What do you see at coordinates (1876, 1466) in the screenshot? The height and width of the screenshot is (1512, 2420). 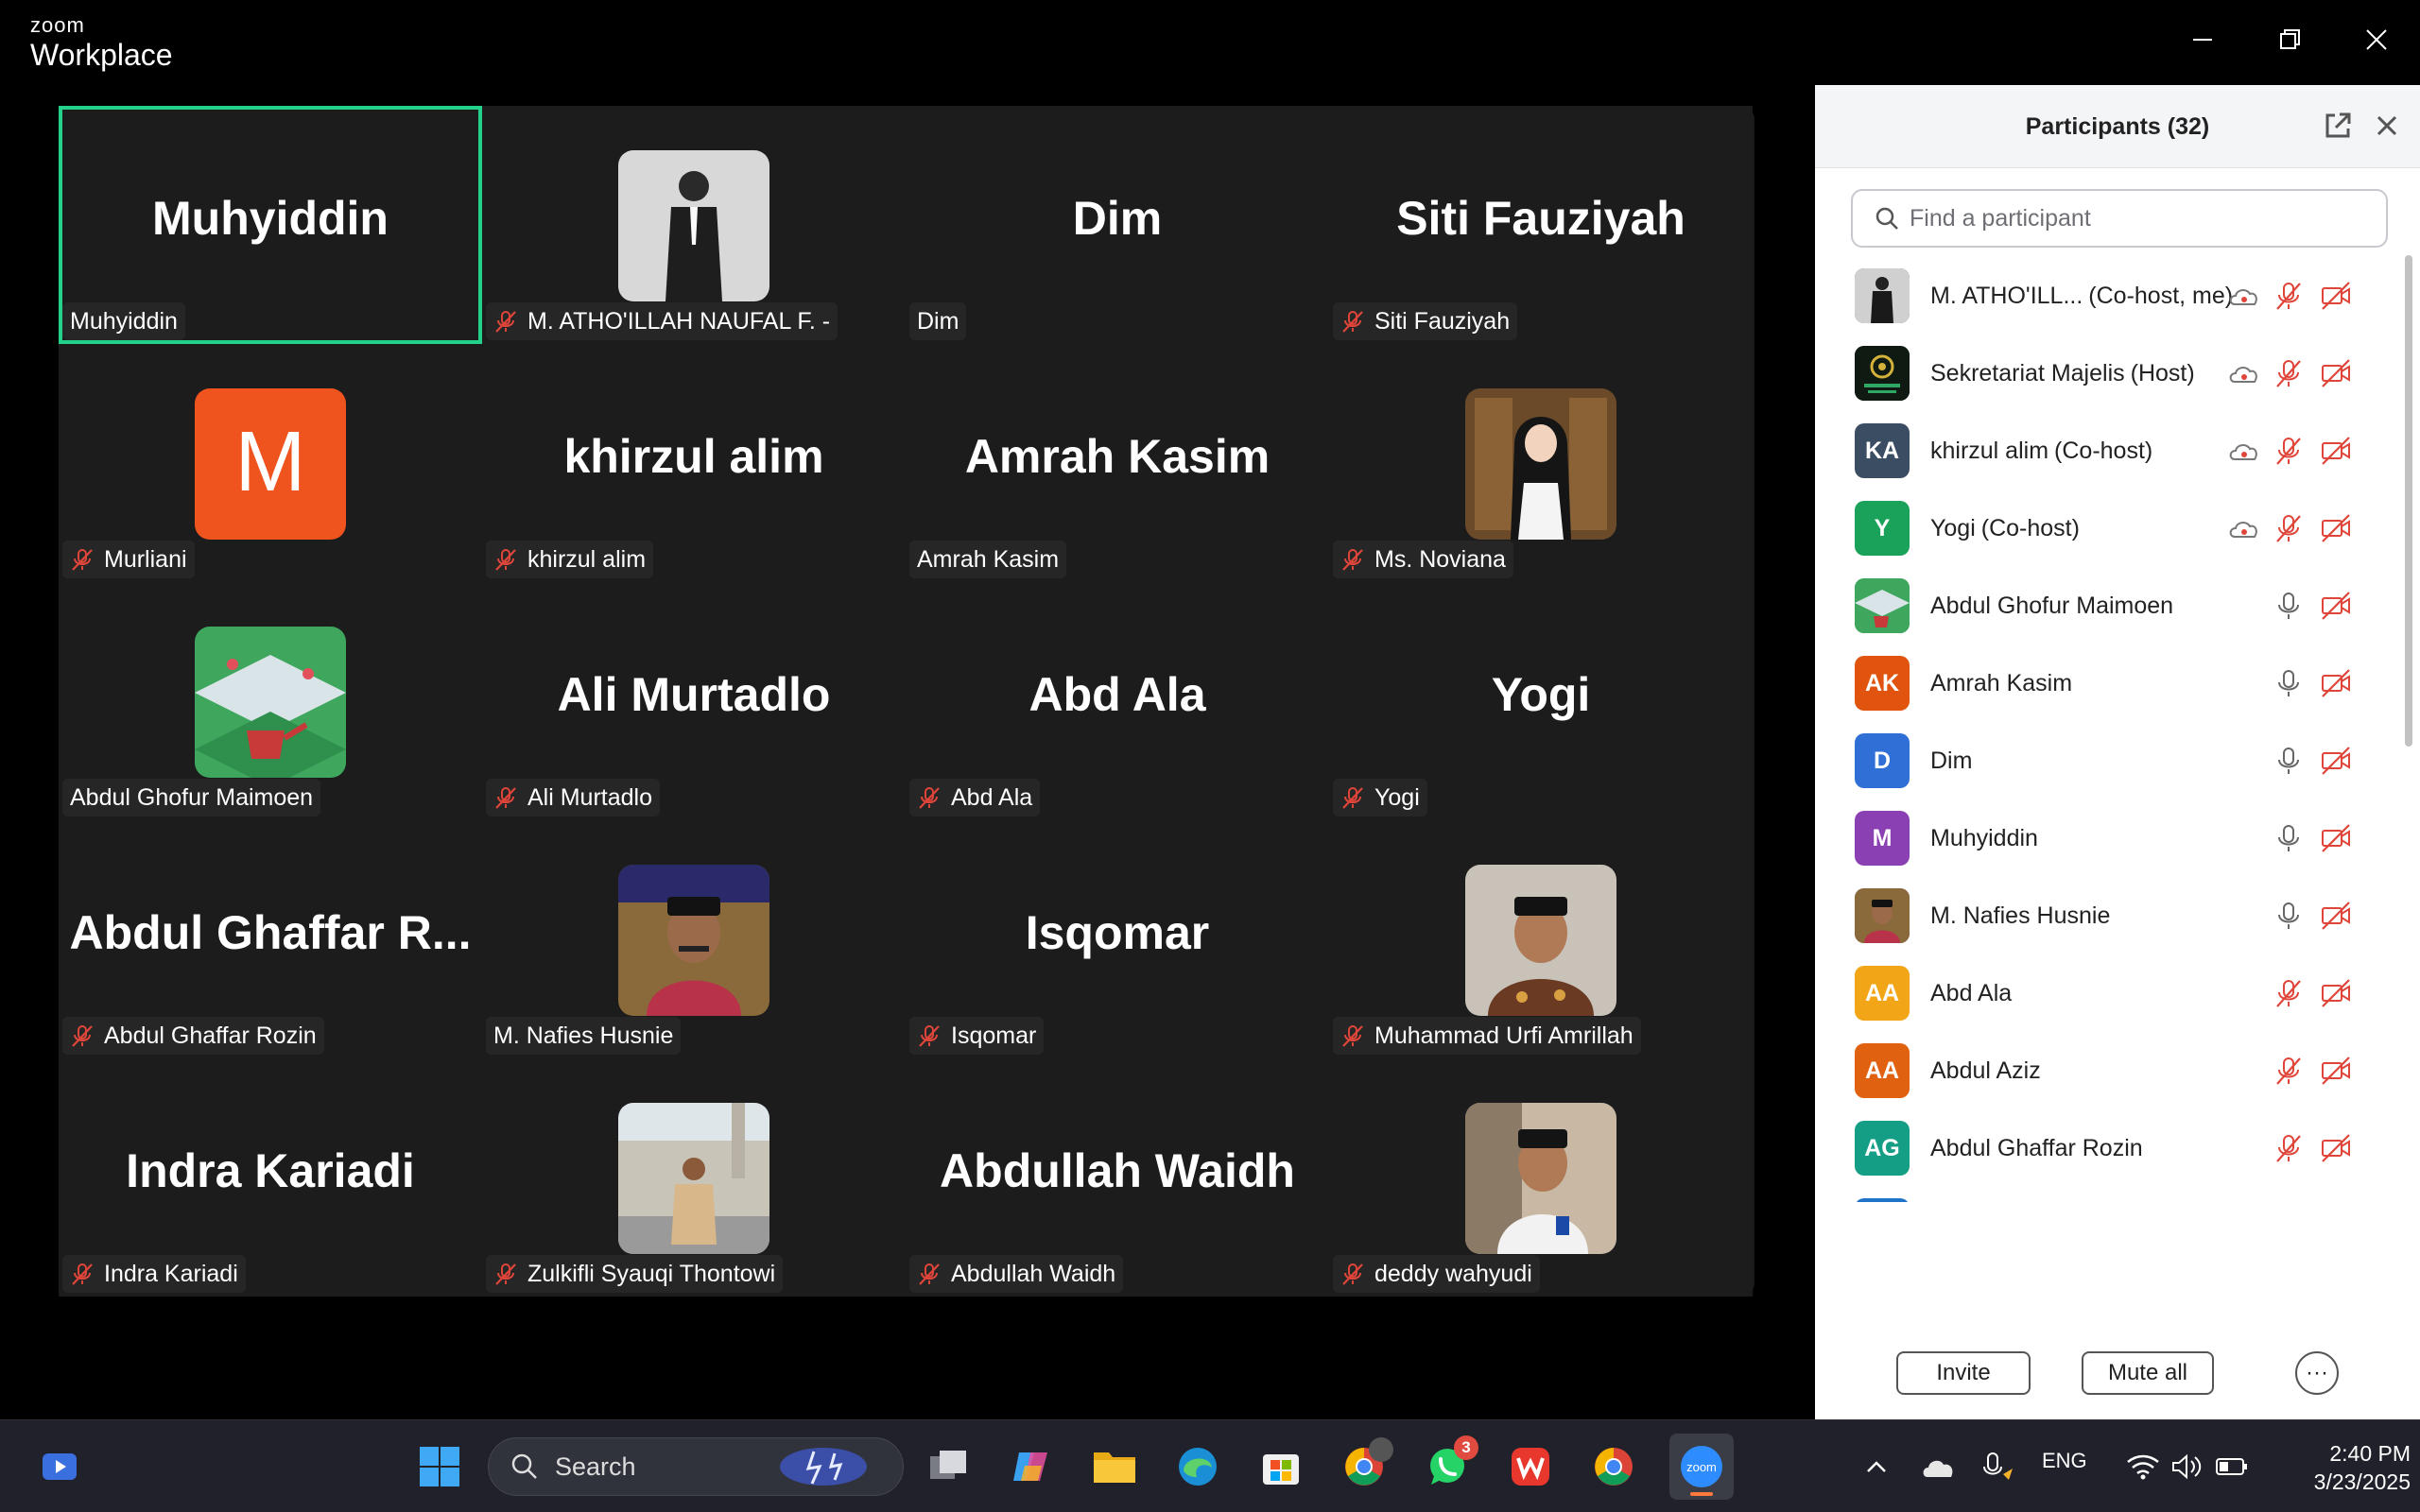 I see `show-hidden-icons-button` at bounding box center [1876, 1466].